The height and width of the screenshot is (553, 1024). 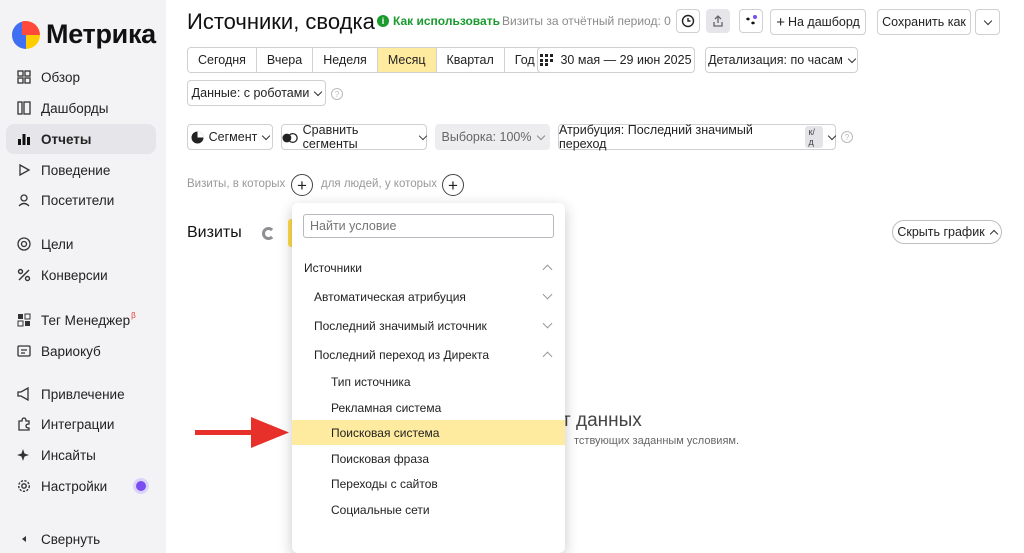 I want to click on notification-dot, so click(x=141, y=486).